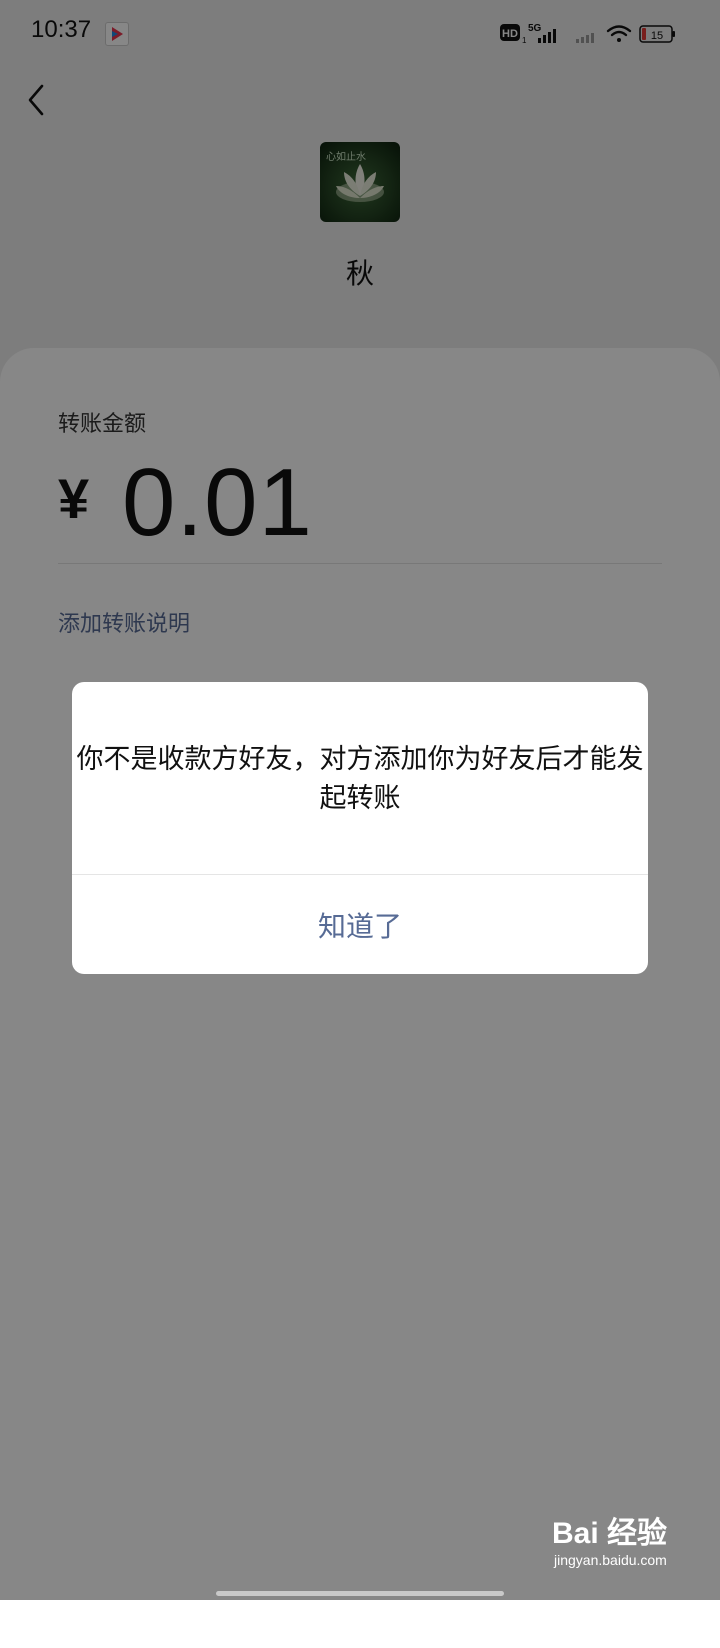  Describe the element at coordinates (610, 1533) in the screenshot. I see `watermark-logo: Bai 经验` at that location.